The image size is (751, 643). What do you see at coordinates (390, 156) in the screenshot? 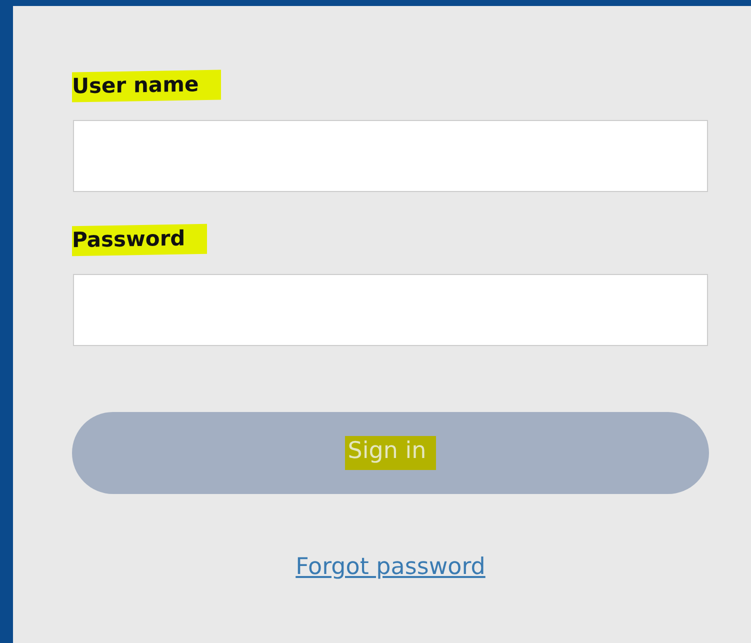
I see `username-field` at bounding box center [390, 156].